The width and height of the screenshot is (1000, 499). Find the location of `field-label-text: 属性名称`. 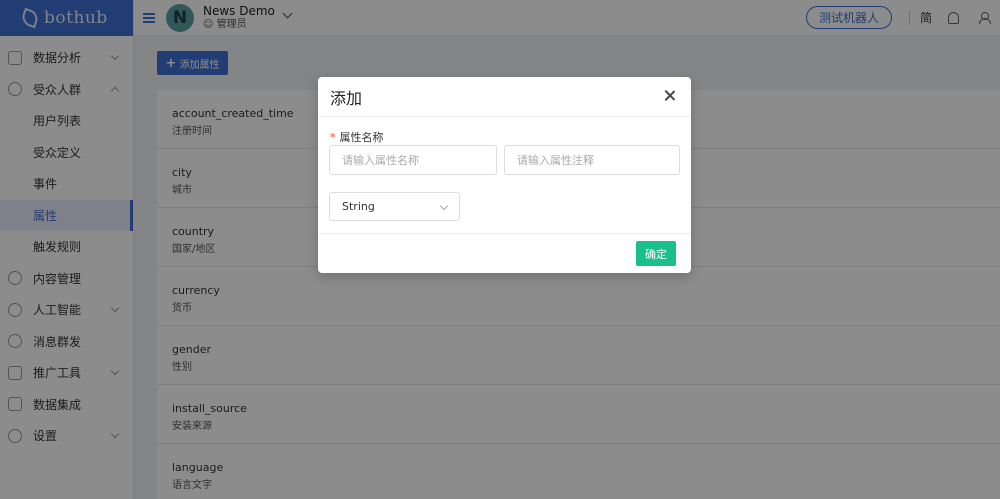

field-label-text: 属性名称 is located at coordinates (361, 137).